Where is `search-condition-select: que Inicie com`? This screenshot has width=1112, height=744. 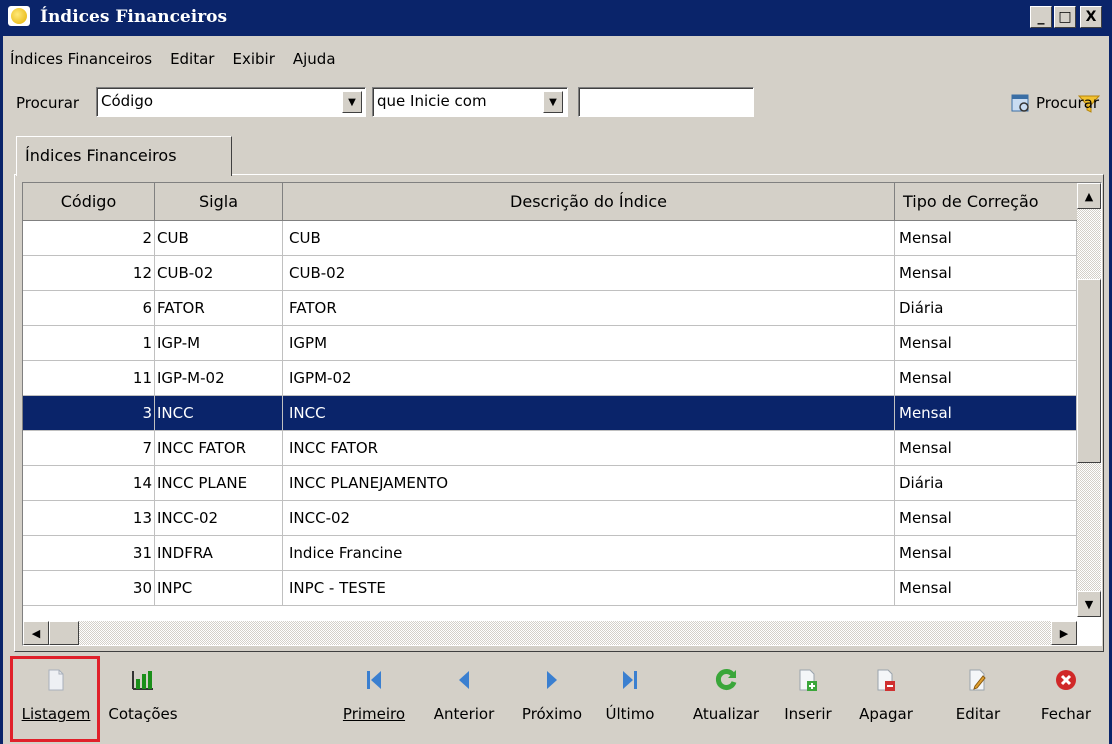 search-condition-select: que Inicie com is located at coordinates (470, 102).